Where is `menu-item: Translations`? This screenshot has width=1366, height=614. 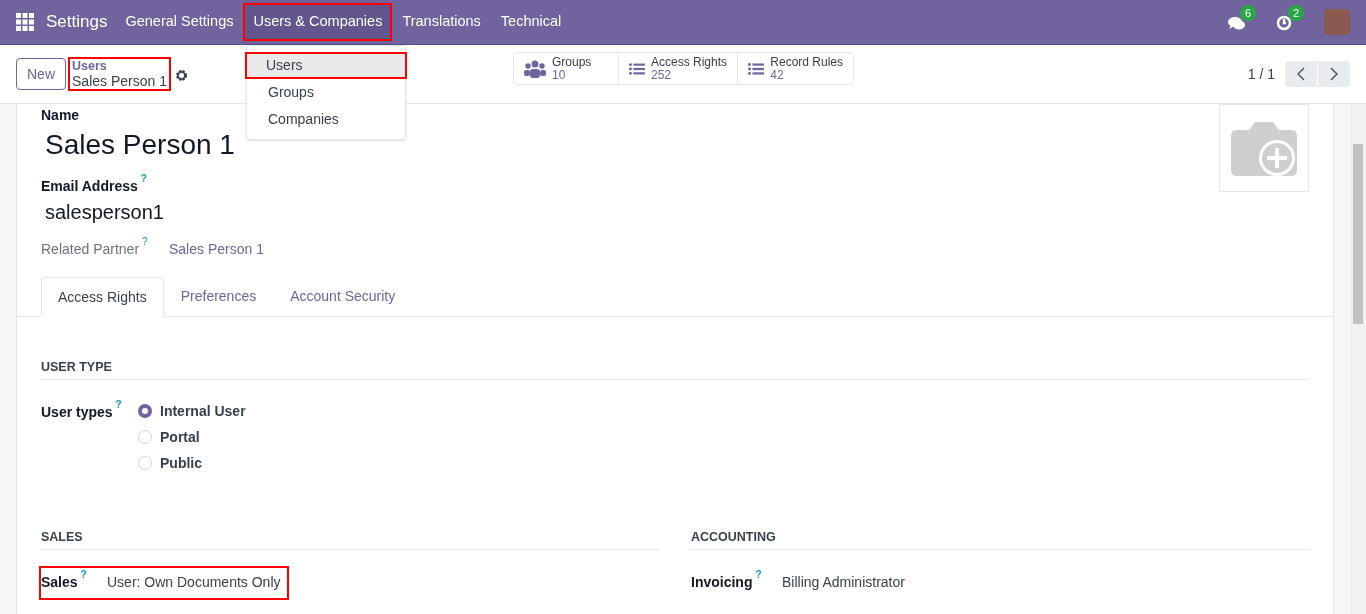
menu-item: Translations is located at coordinates (441, 22).